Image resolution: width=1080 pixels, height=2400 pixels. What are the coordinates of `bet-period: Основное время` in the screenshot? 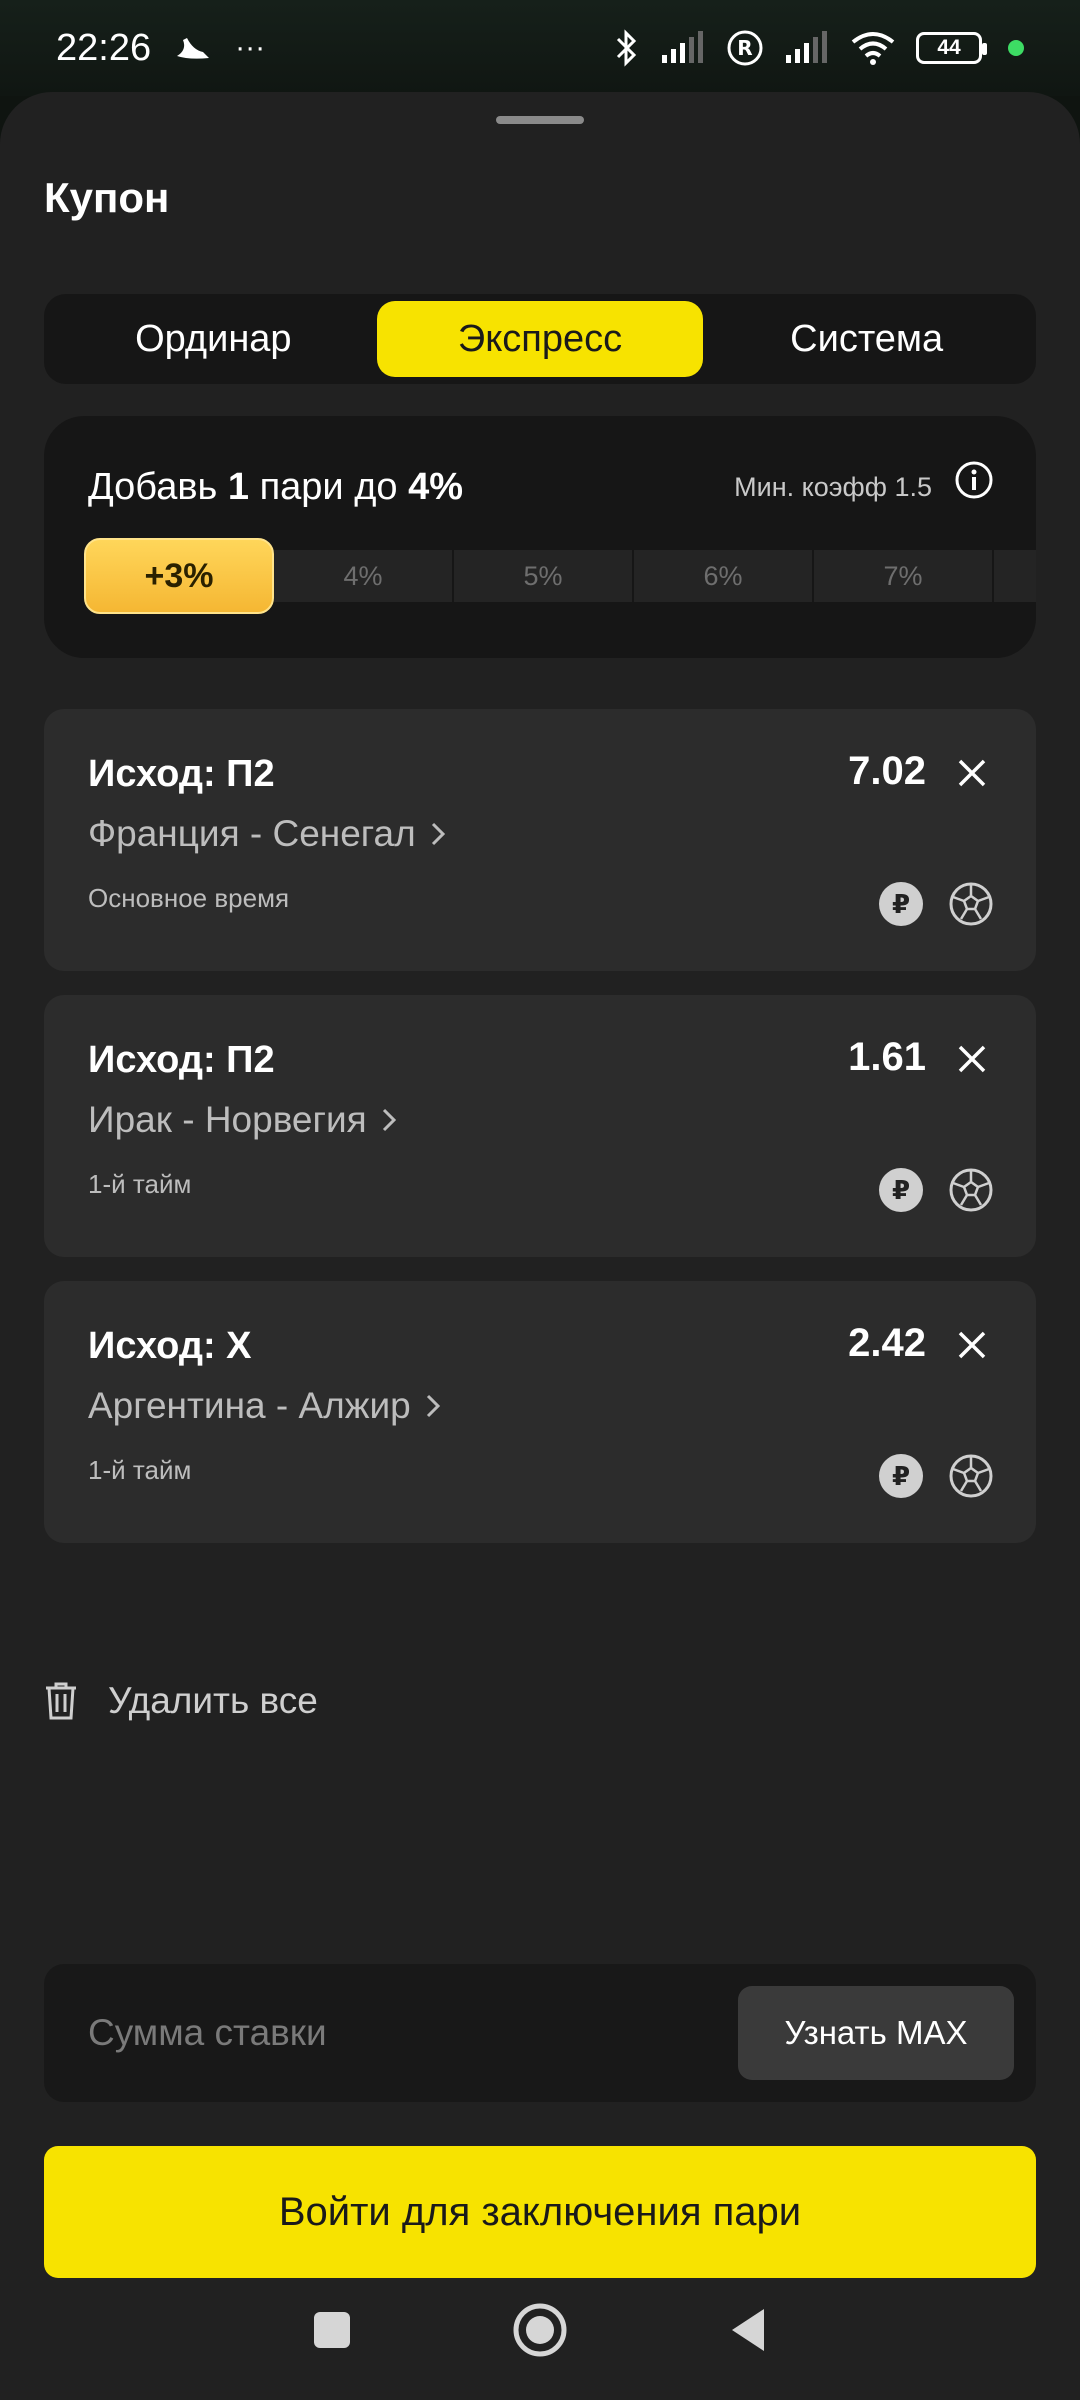 It's located at (189, 898).